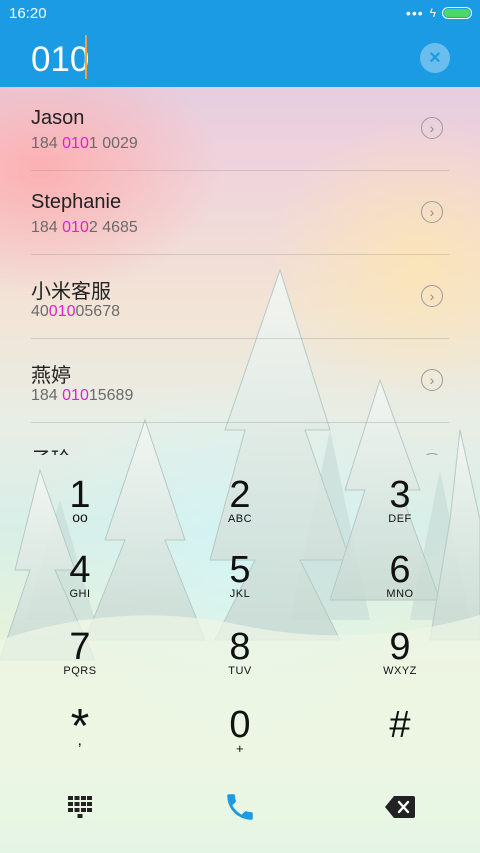 This screenshot has height=853, width=480. Describe the element at coordinates (240, 129) in the screenshot. I see `result-row-jason: Jason 184 0101 0029 ›` at that location.